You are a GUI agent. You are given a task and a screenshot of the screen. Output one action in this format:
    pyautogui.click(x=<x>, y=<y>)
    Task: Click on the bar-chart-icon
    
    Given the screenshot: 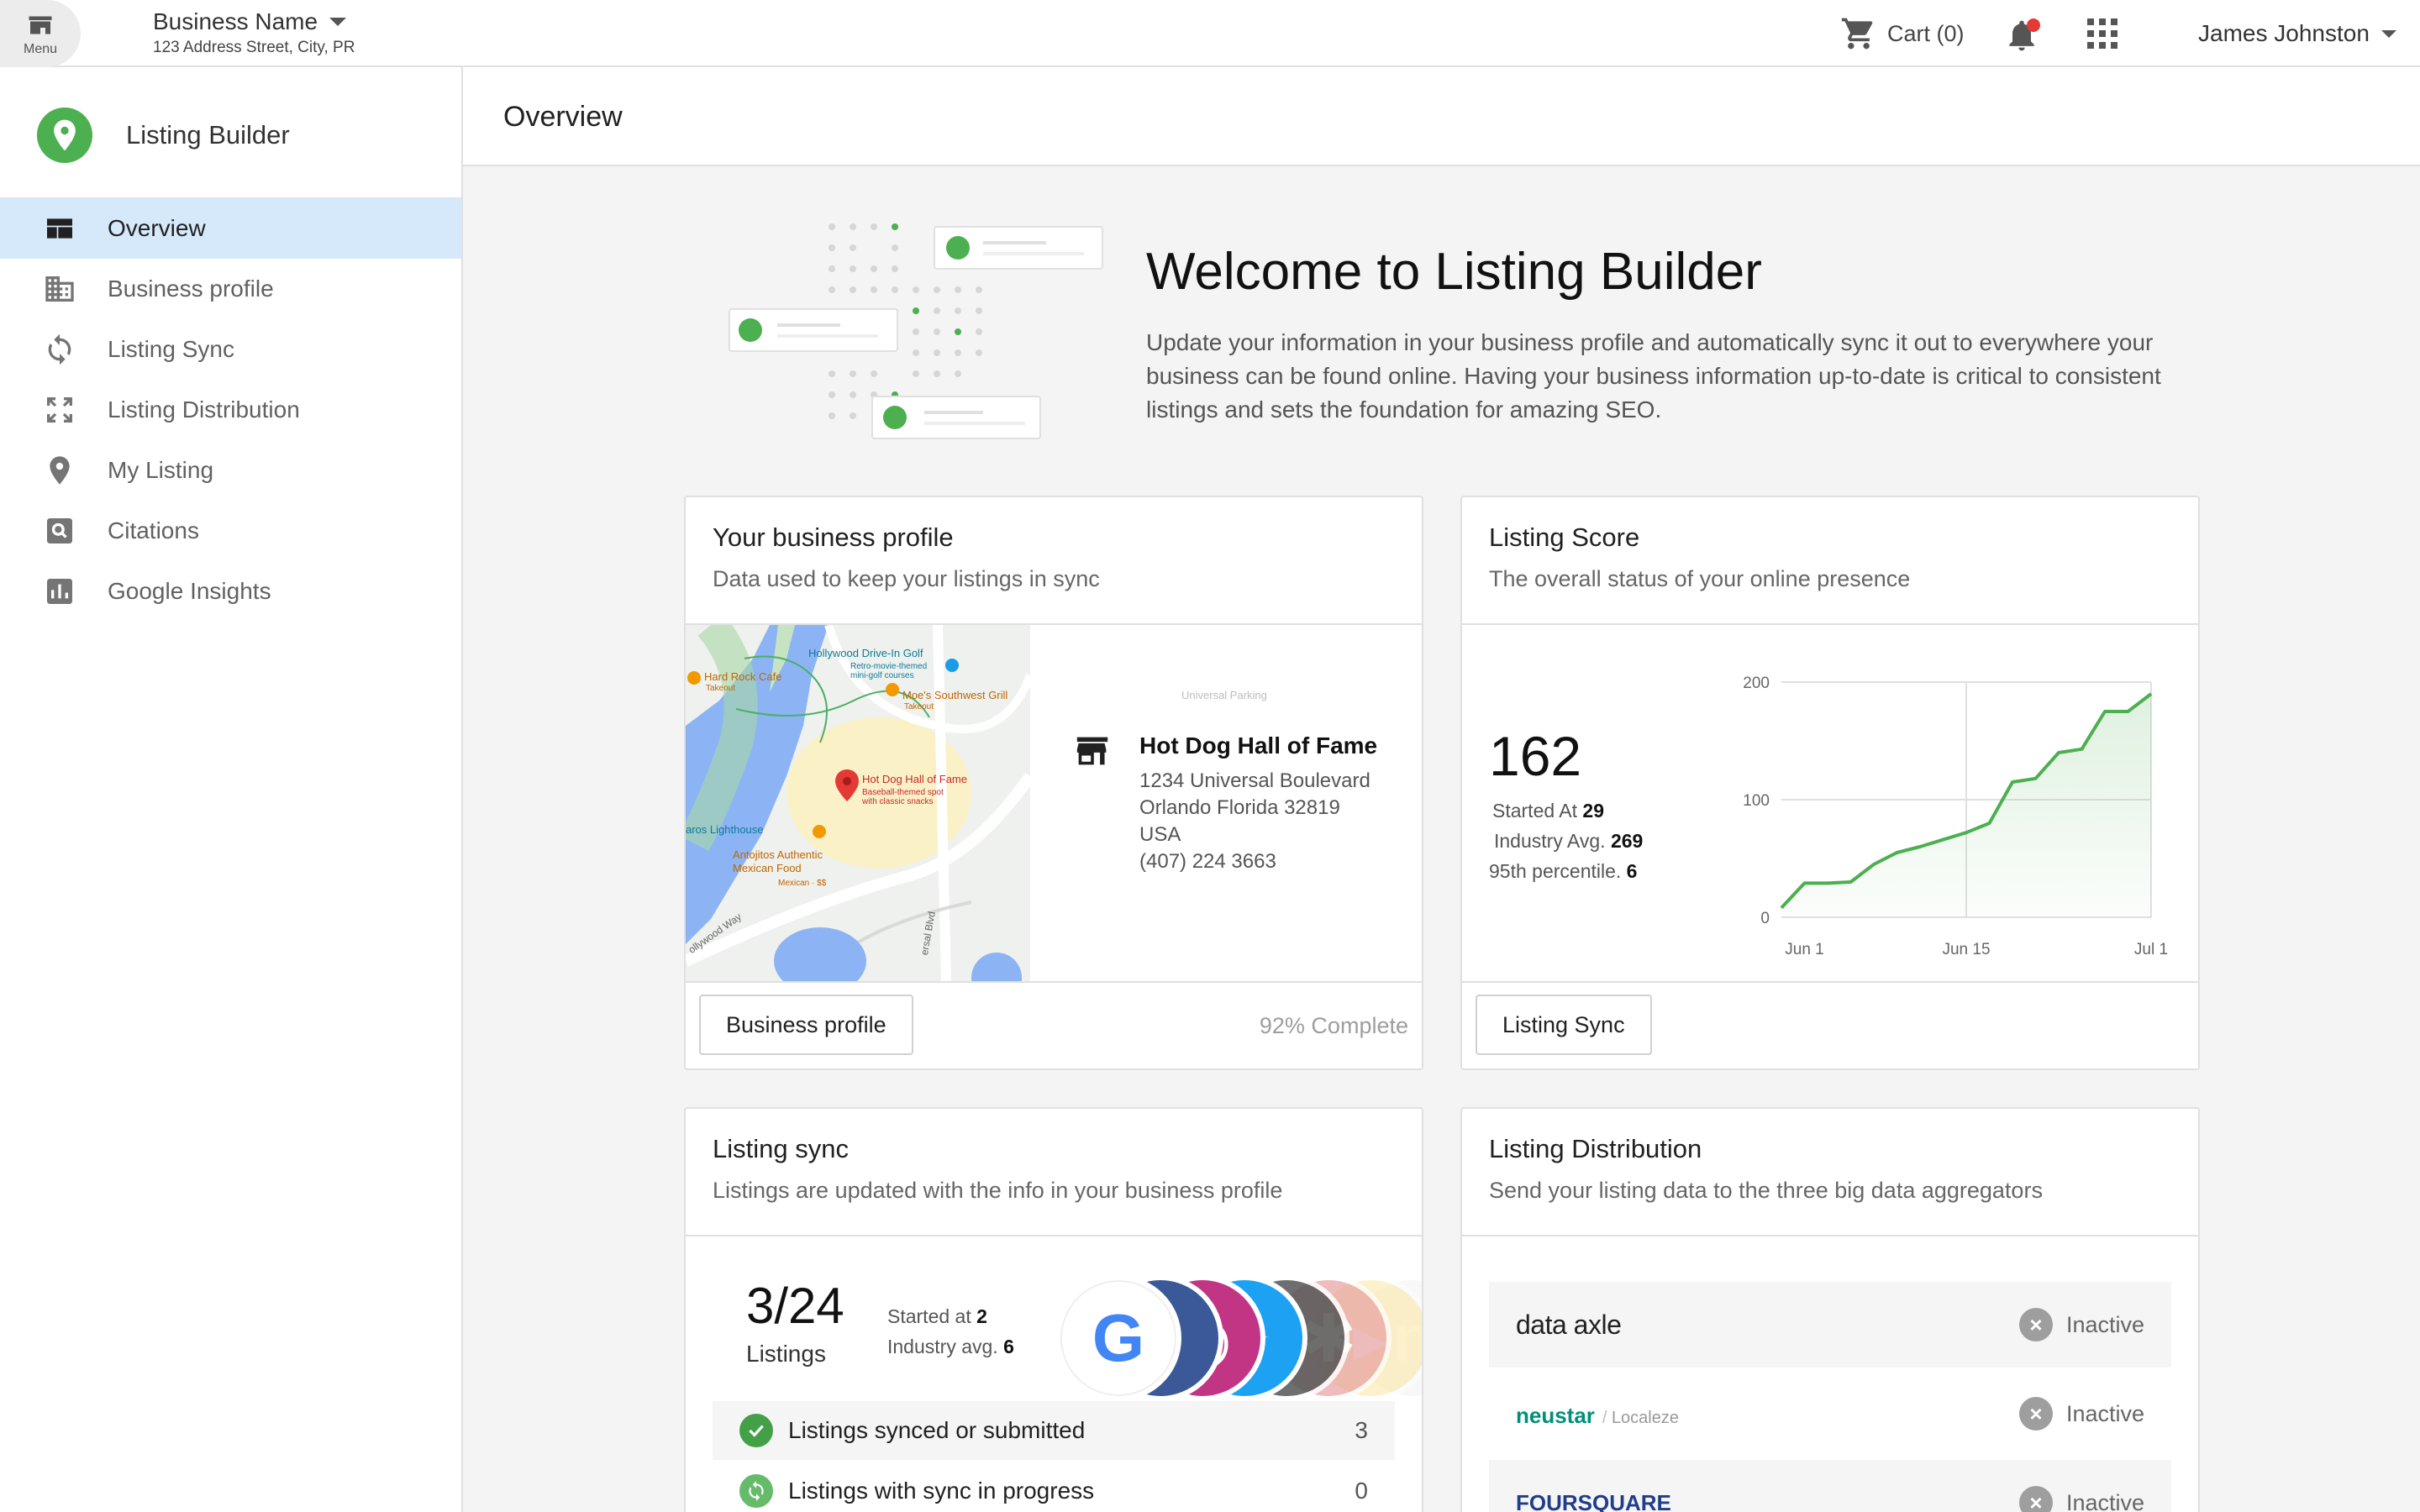 What is the action you would take?
    pyautogui.click(x=60, y=591)
    